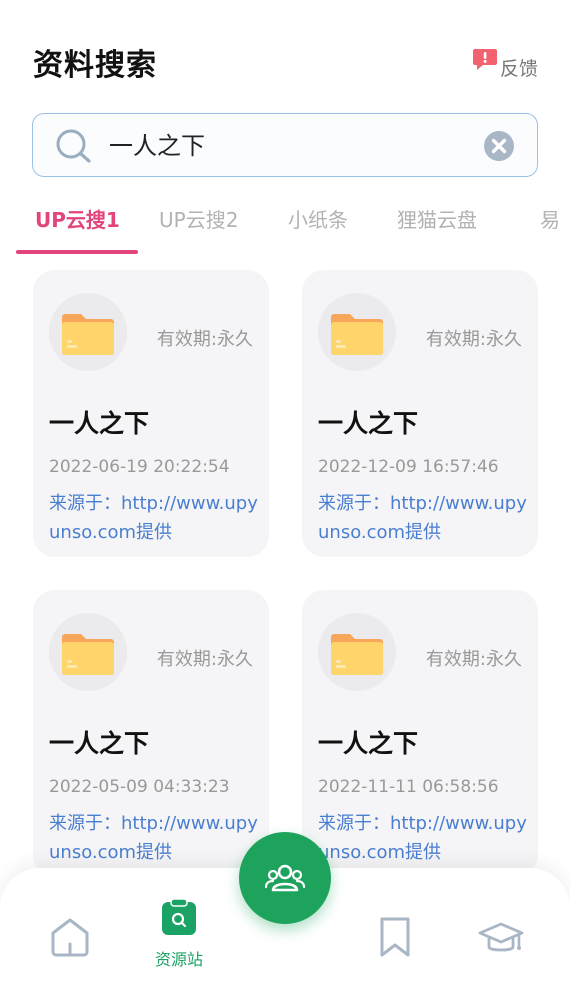 The width and height of the screenshot is (570, 982). I want to click on graduation-cap-icon, so click(501, 939).